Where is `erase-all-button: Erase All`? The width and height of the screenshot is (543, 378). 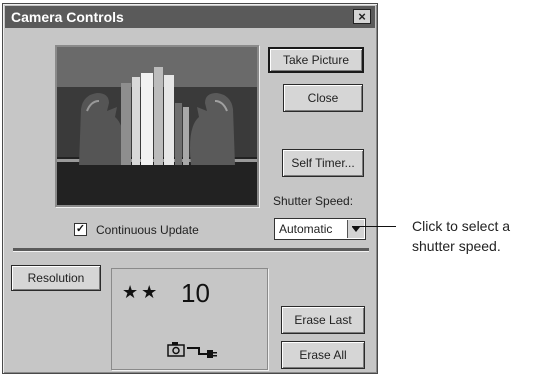 erase-all-button: Erase All is located at coordinates (323, 355).